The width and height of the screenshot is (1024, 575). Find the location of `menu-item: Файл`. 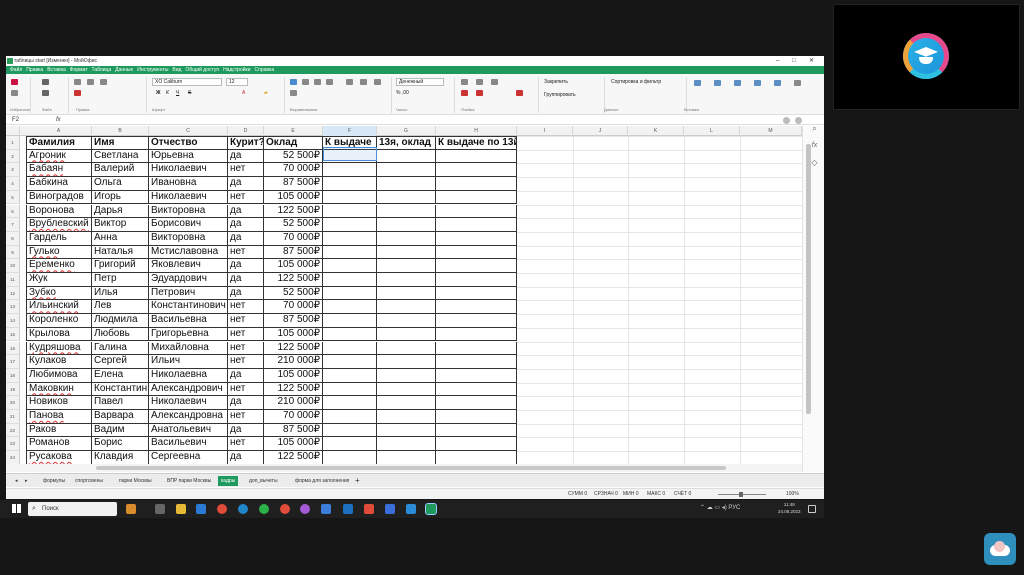

menu-item: Файл is located at coordinates (16, 70).